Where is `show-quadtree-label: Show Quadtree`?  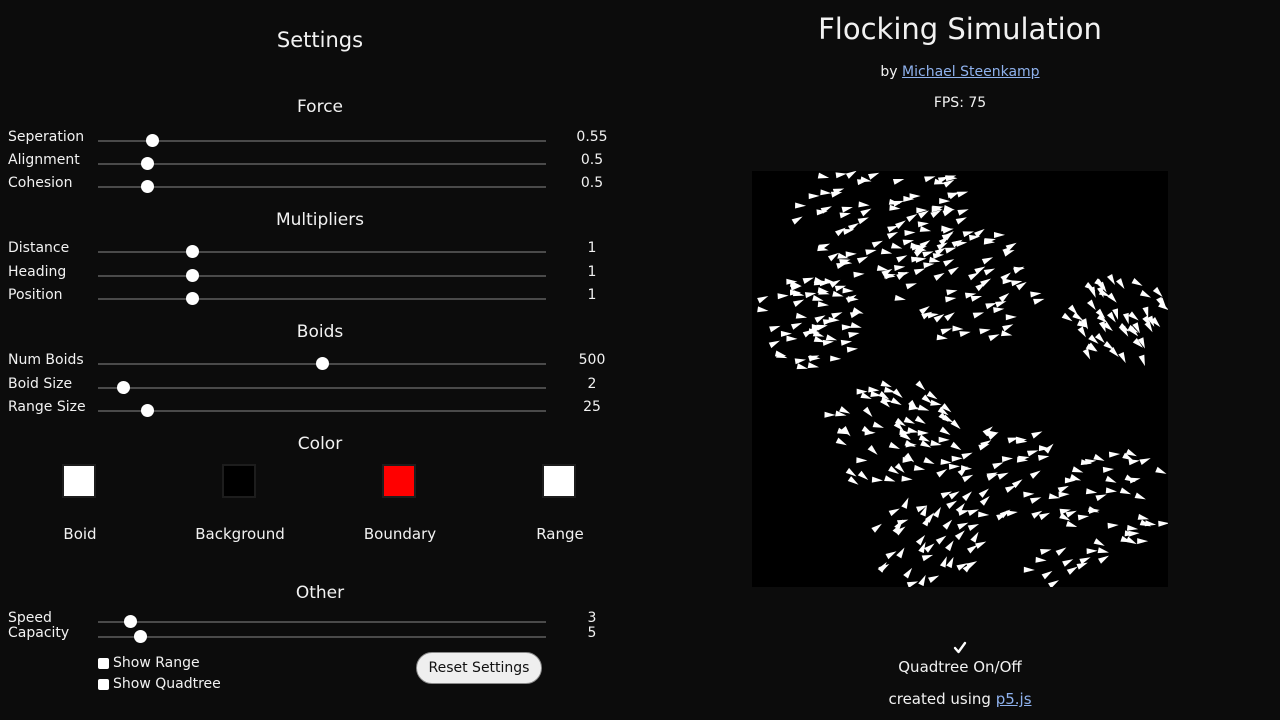 show-quadtree-label: Show Quadtree is located at coordinates (167, 684).